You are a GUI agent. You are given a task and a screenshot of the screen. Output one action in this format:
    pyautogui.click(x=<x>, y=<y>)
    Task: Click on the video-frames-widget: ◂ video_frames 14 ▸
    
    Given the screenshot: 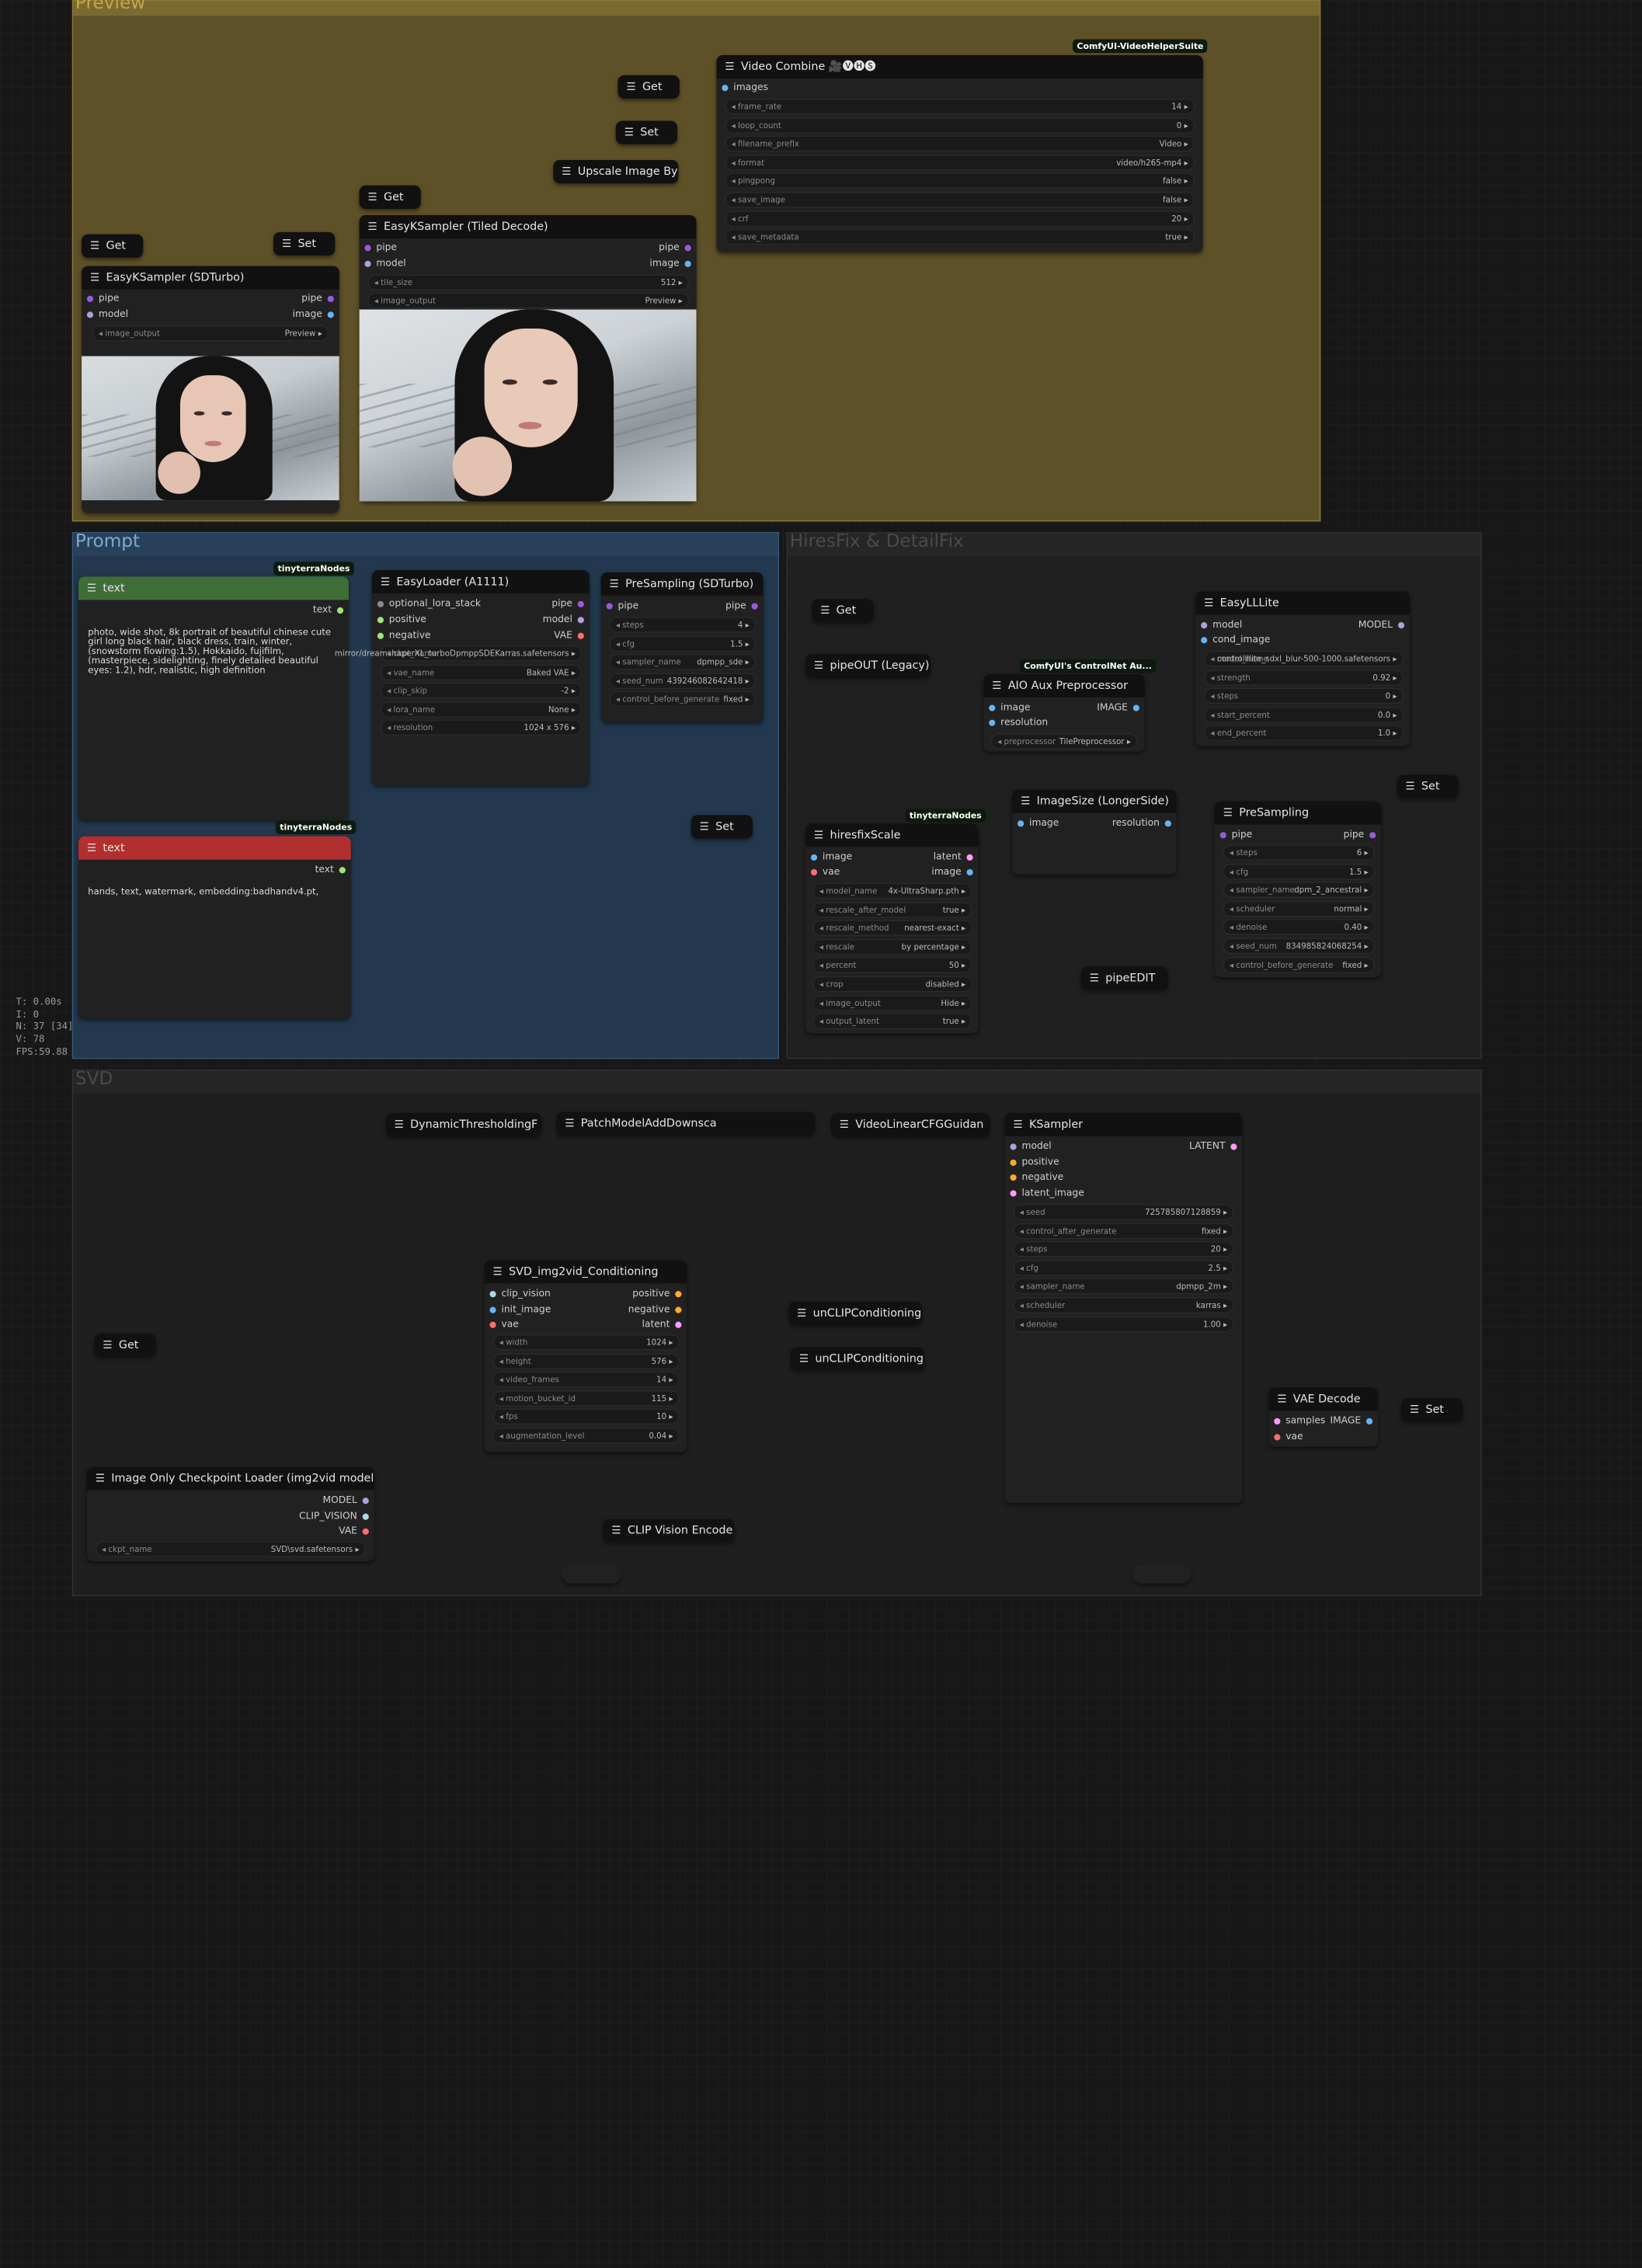 What is the action you would take?
    pyautogui.click(x=586, y=1380)
    